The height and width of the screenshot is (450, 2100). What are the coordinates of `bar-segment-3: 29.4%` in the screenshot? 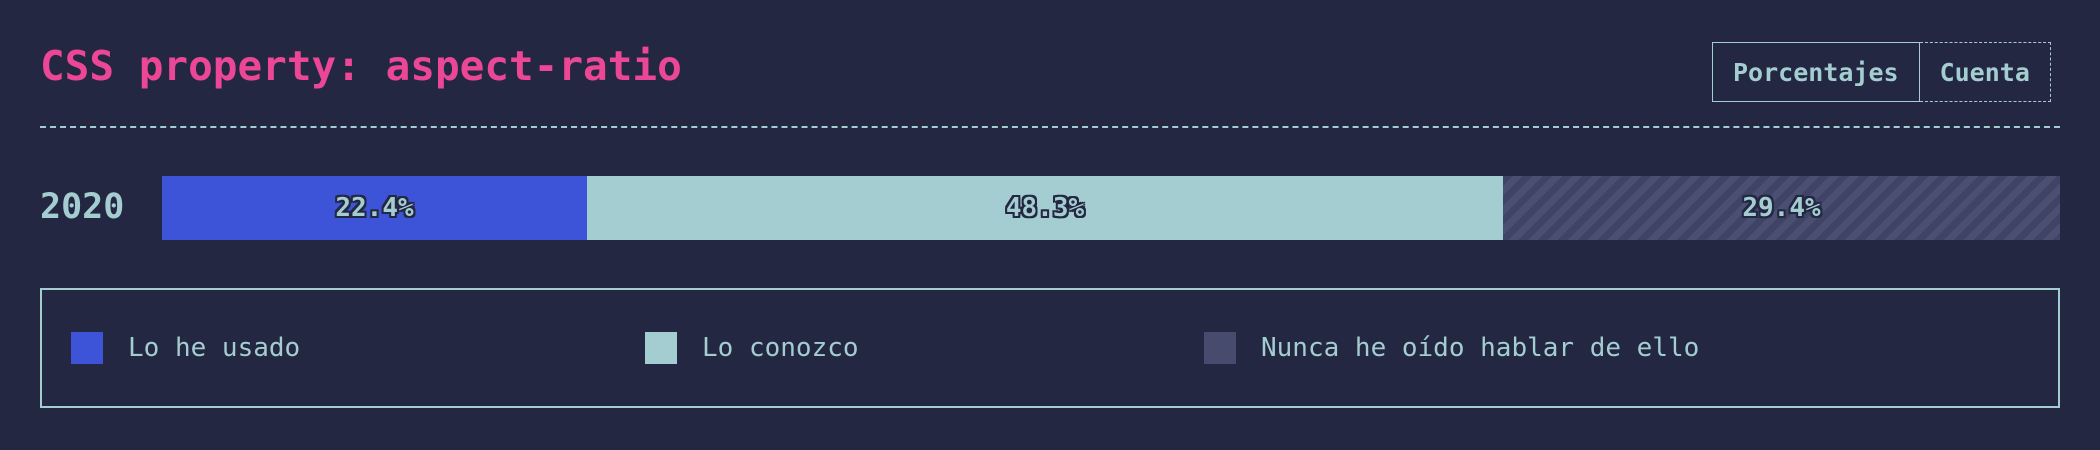 It's located at (1781, 208).